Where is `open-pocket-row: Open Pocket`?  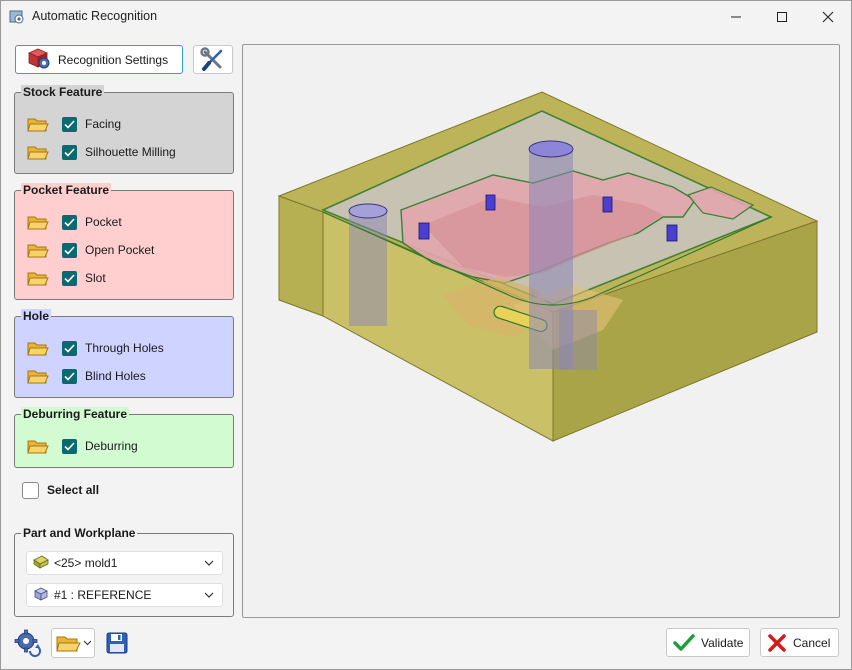 open-pocket-row: Open Pocket is located at coordinates (90, 250).